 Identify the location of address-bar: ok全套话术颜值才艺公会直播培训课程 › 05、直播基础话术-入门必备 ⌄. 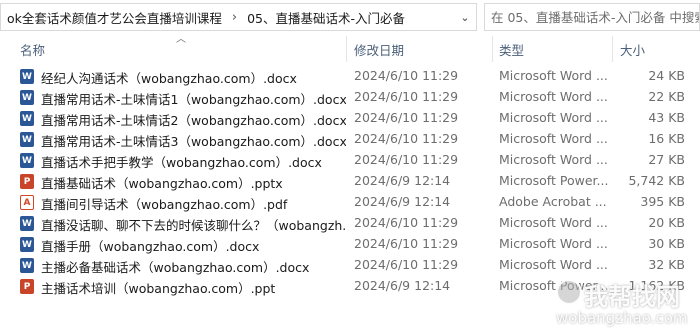
(238, 17).